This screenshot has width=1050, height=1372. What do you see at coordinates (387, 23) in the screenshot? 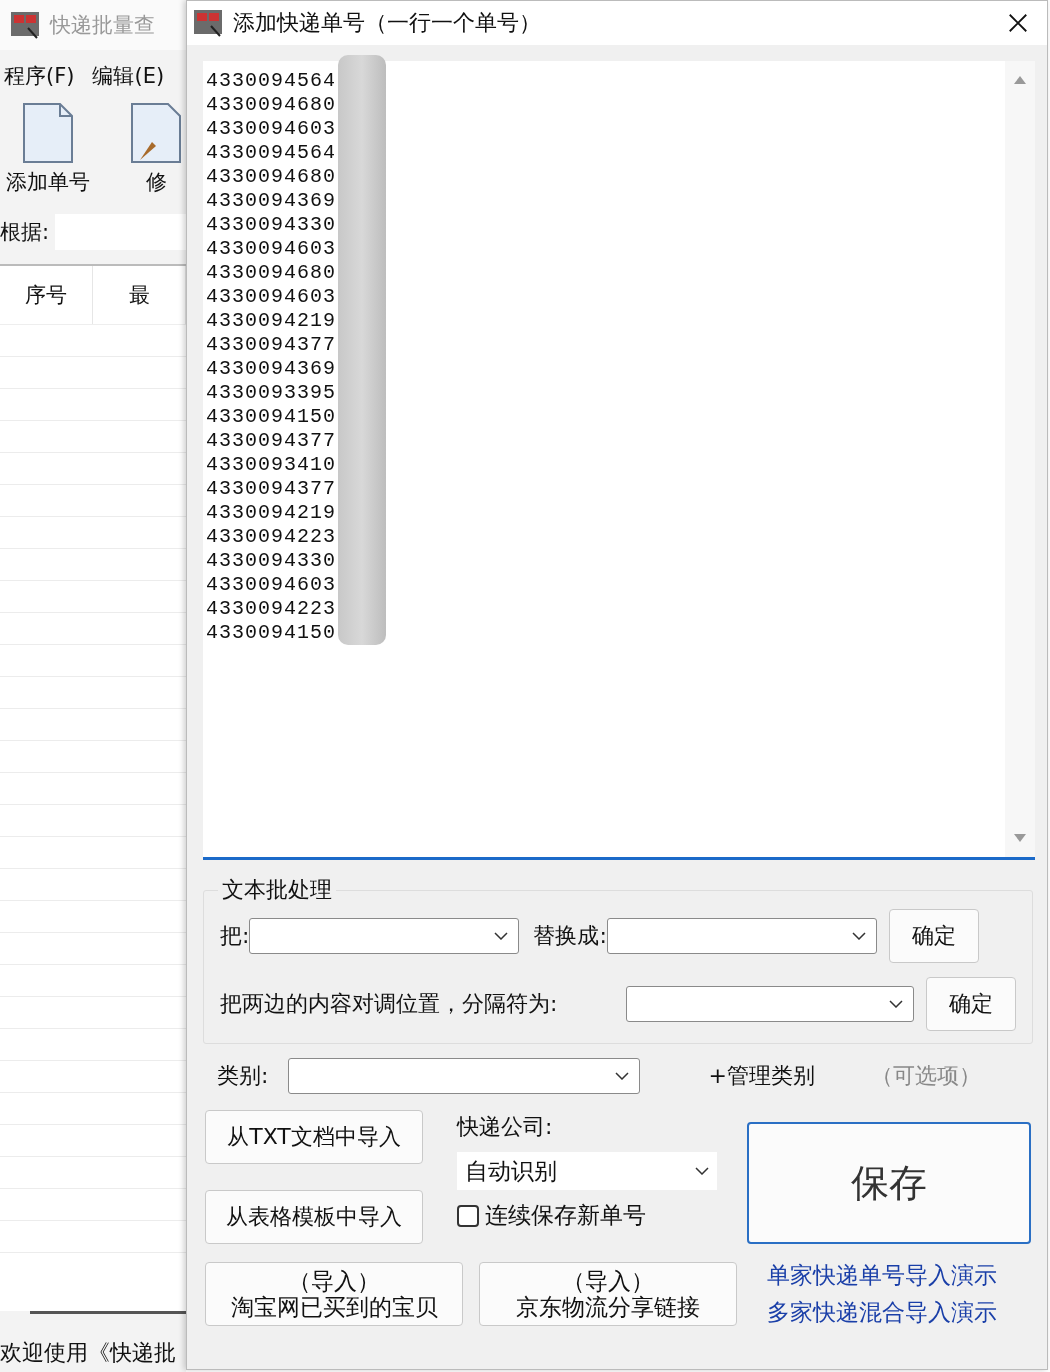
I see `dialog-title: 添加快递单号（一行一个单号）` at bounding box center [387, 23].